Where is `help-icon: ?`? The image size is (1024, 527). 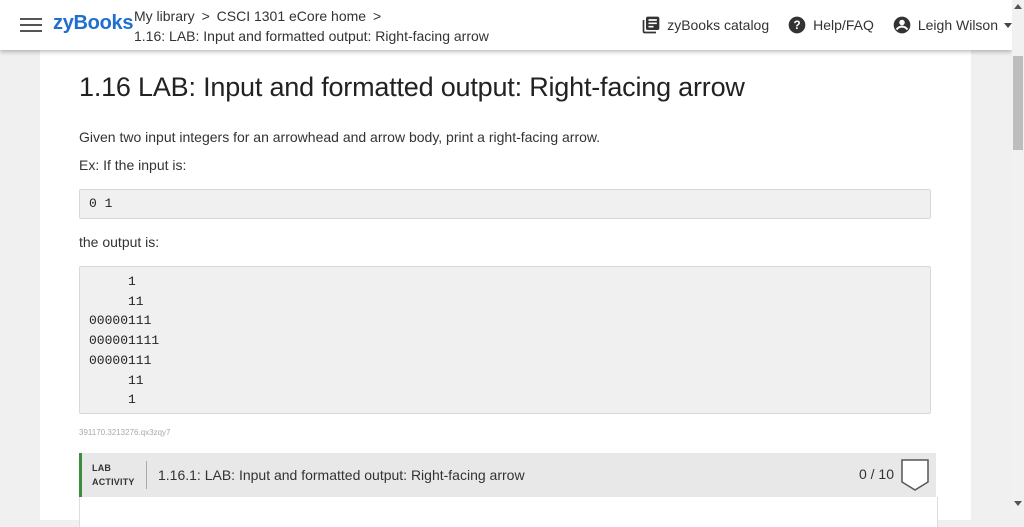 help-icon: ? is located at coordinates (797, 25).